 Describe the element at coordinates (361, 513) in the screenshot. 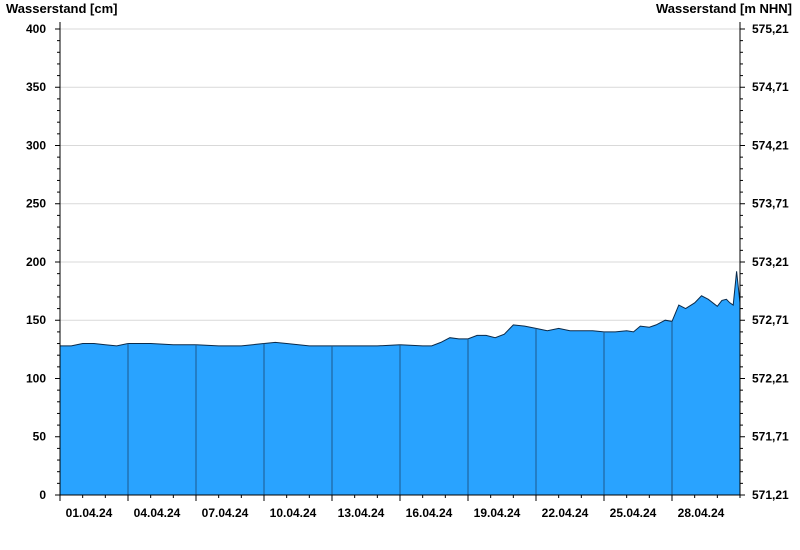

I see `x-tick-label: 13.04.24` at that location.